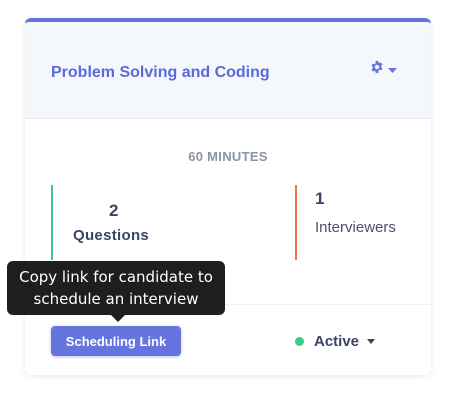 This screenshot has height=405, width=472. What do you see at coordinates (116, 341) in the screenshot?
I see `scheduling-link-button: Scheduling Link` at bounding box center [116, 341].